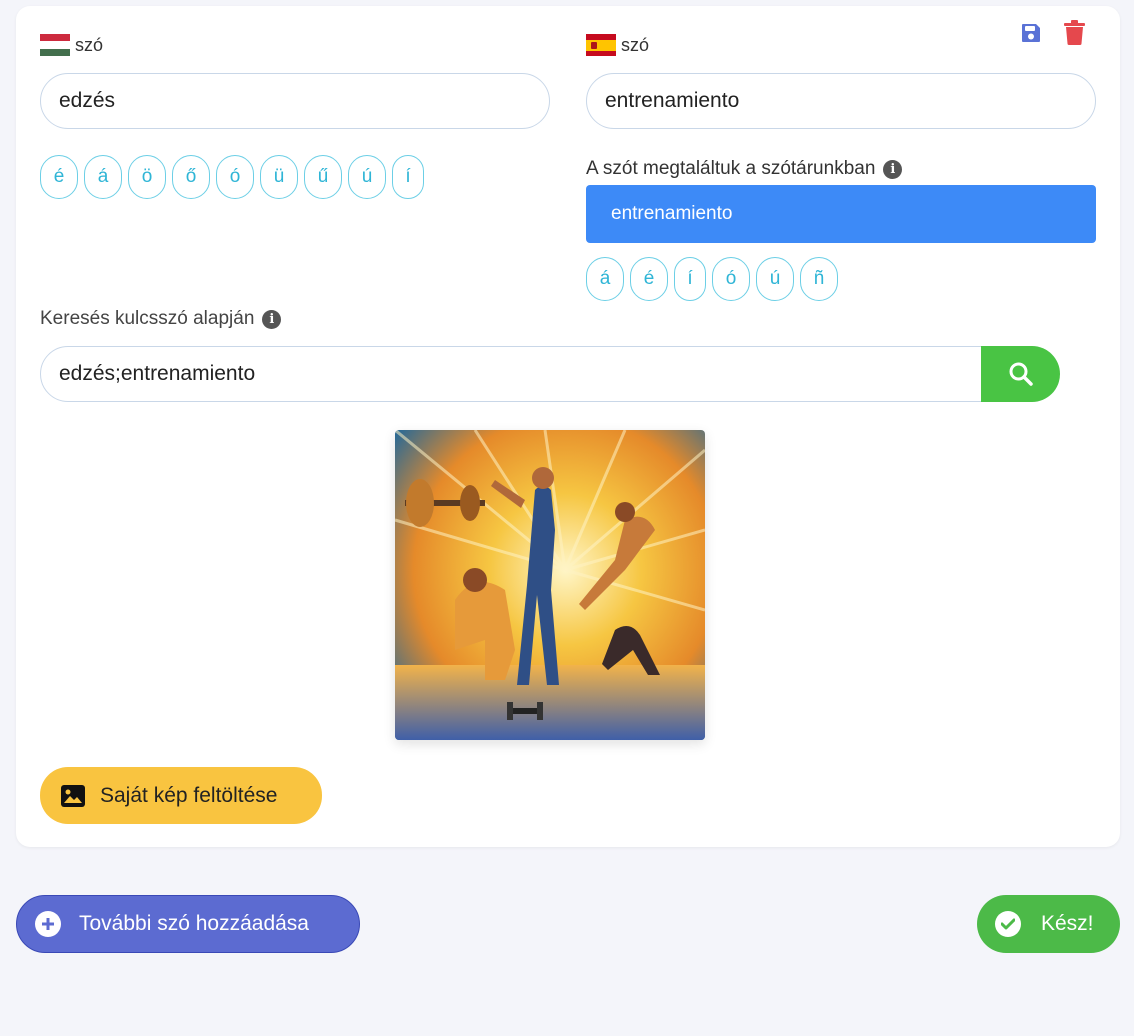  What do you see at coordinates (55, 45) in the screenshot?
I see `hungary-flag-icon` at bounding box center [55, 45].